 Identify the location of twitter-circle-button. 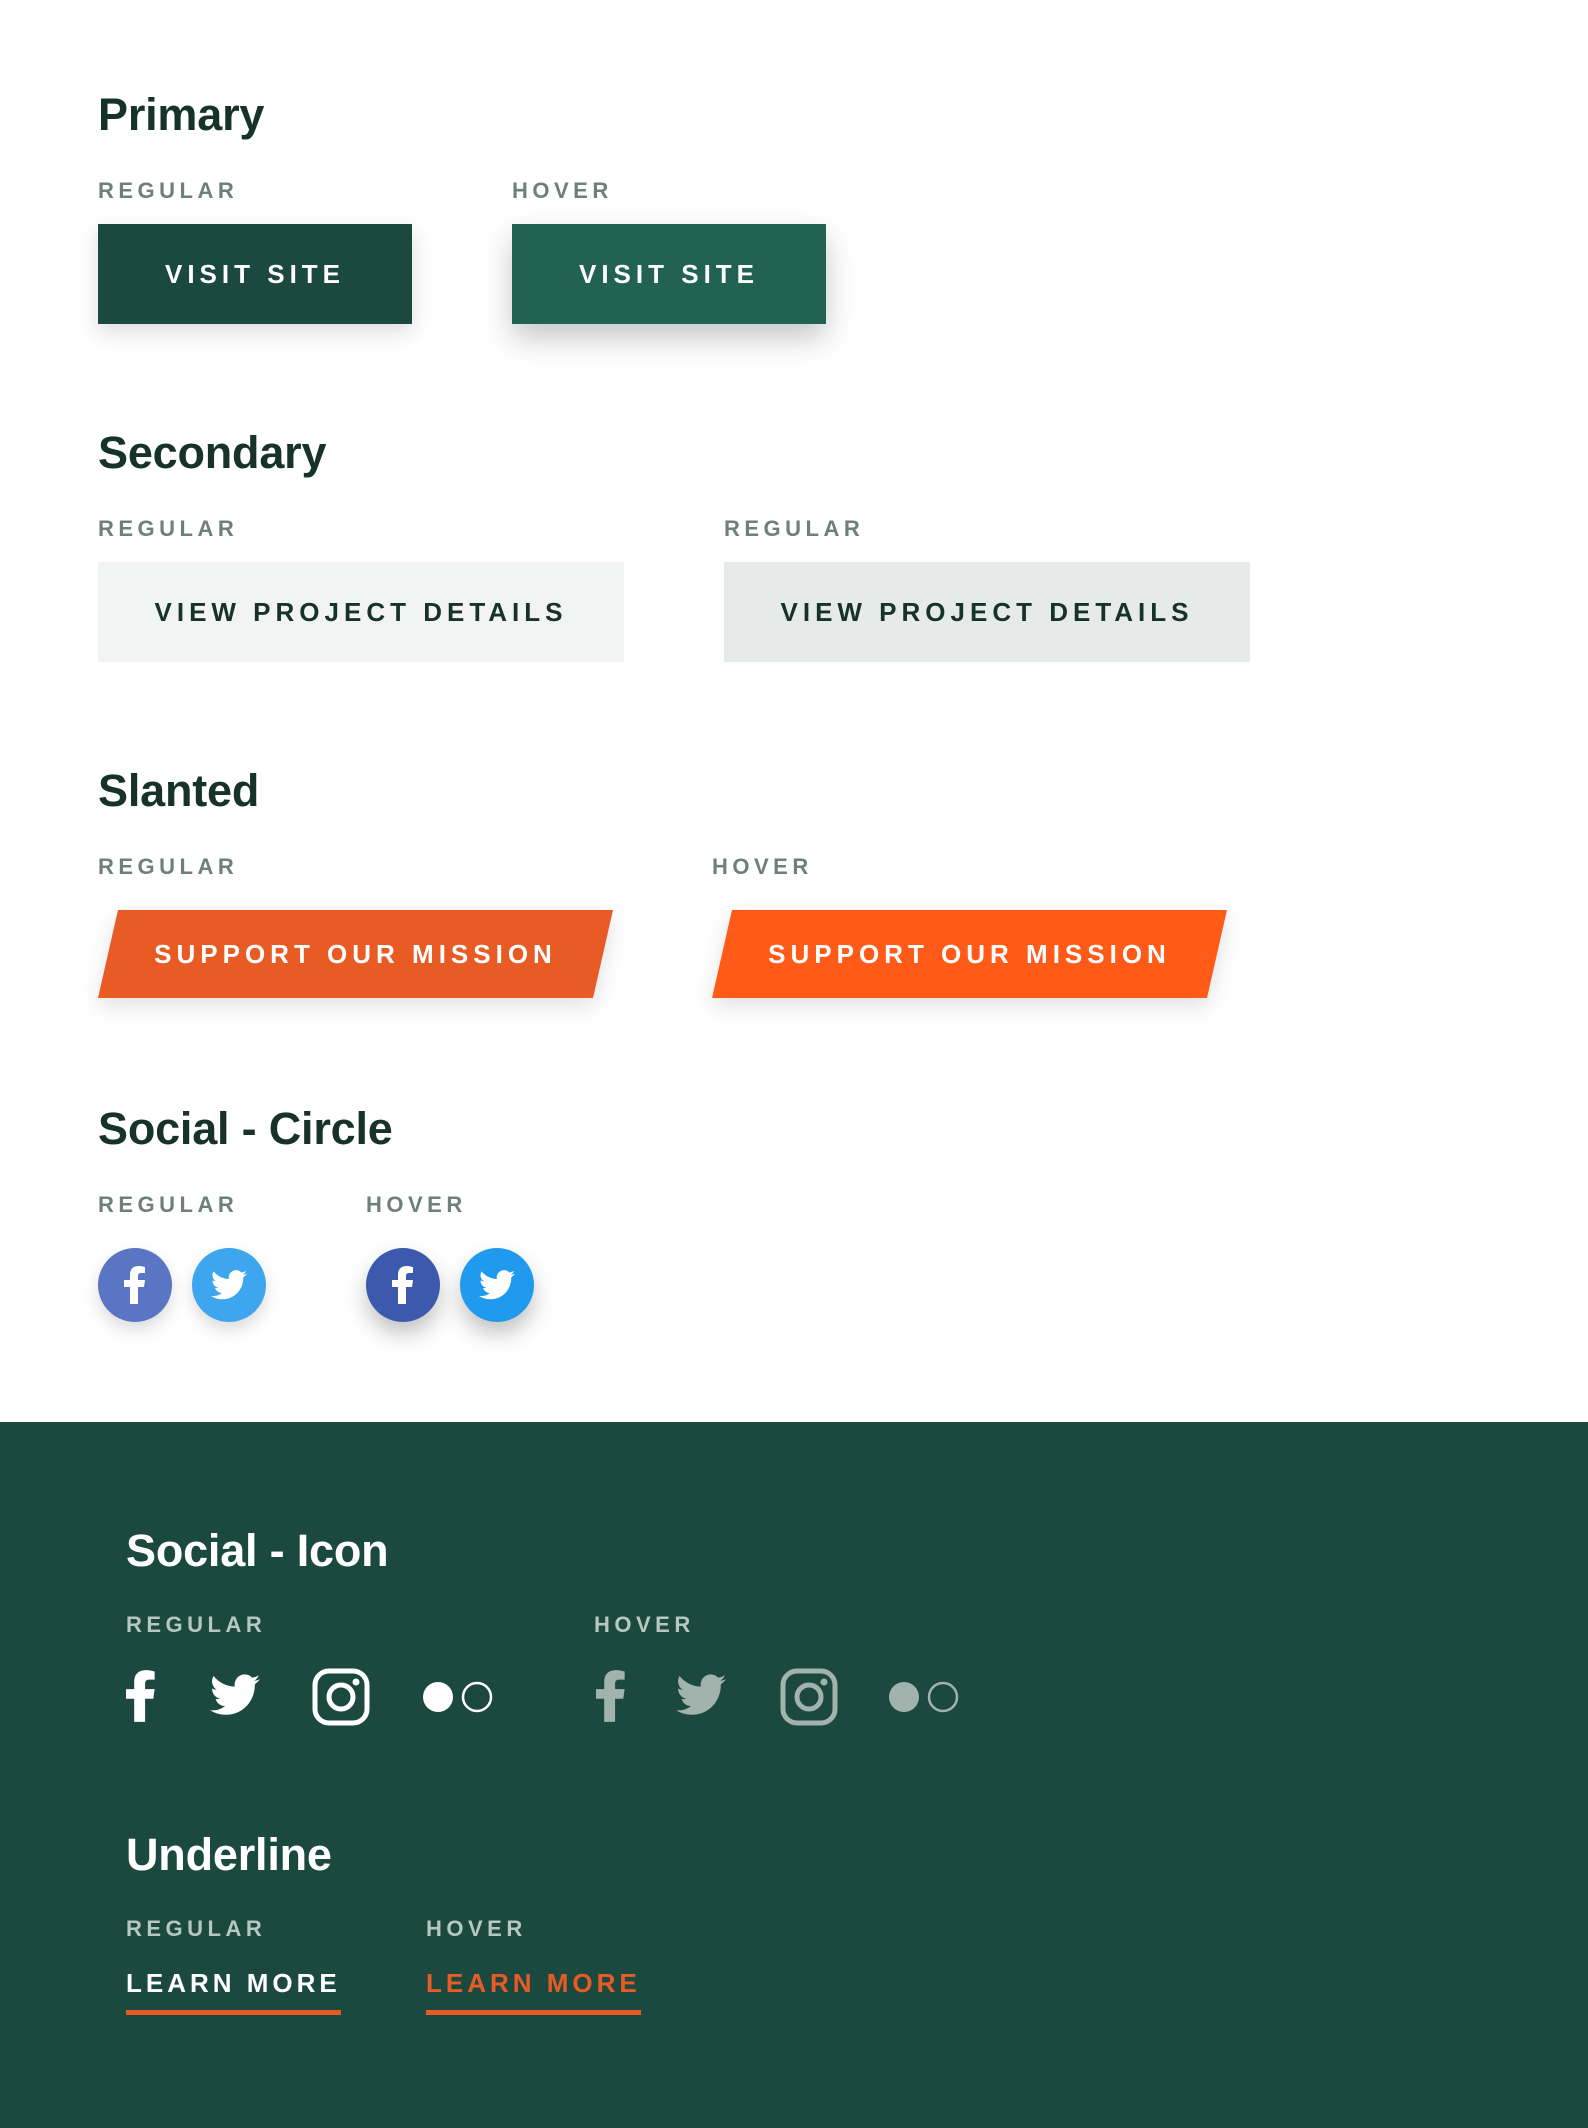
(229, 1285).